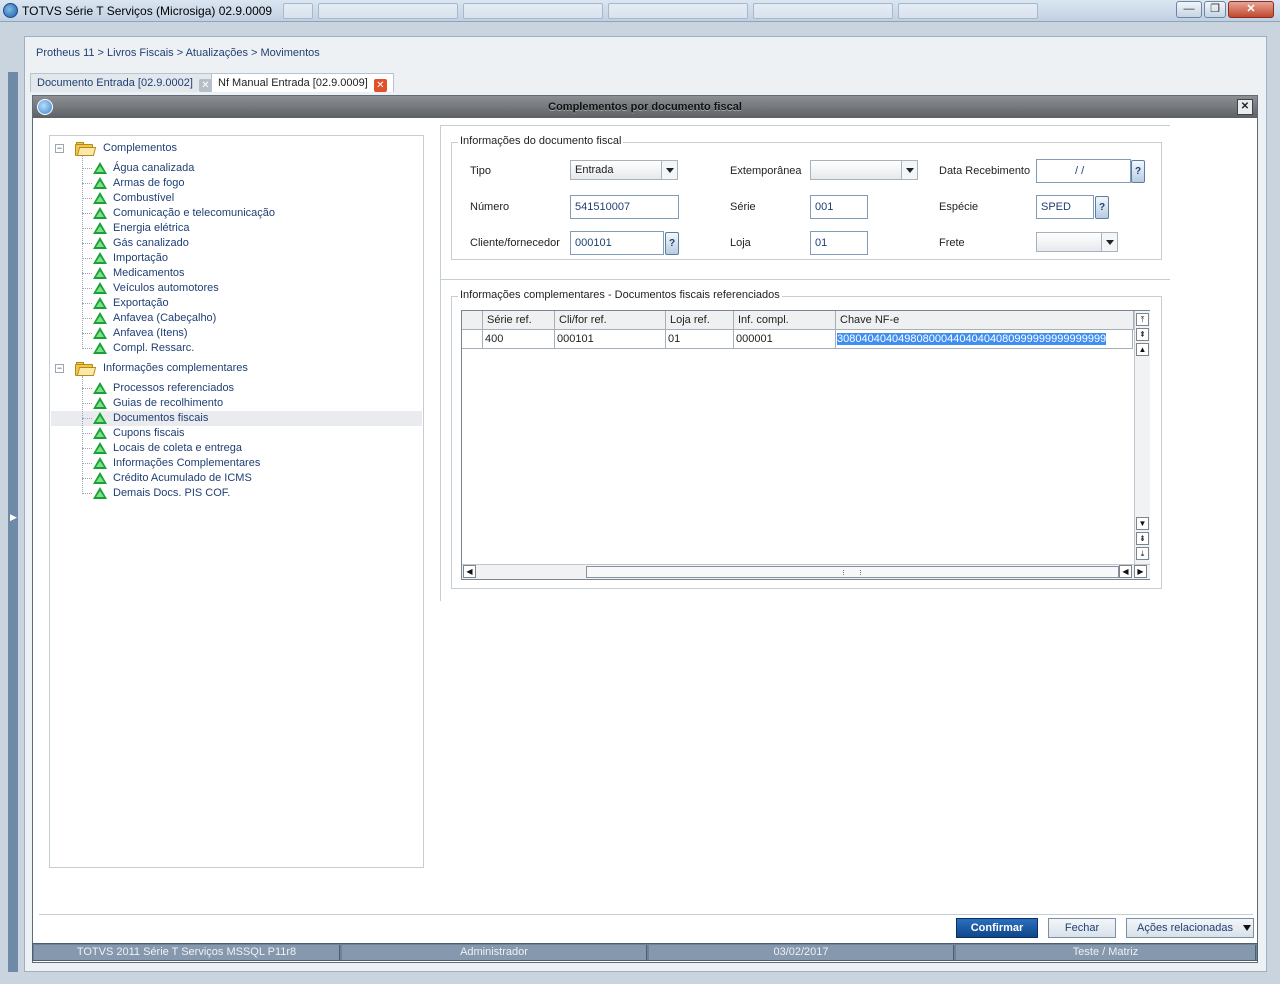  Describe the element at coordinates (236, 183) in the screenshot. I see `tree-item: Armas de fogo` at that location.